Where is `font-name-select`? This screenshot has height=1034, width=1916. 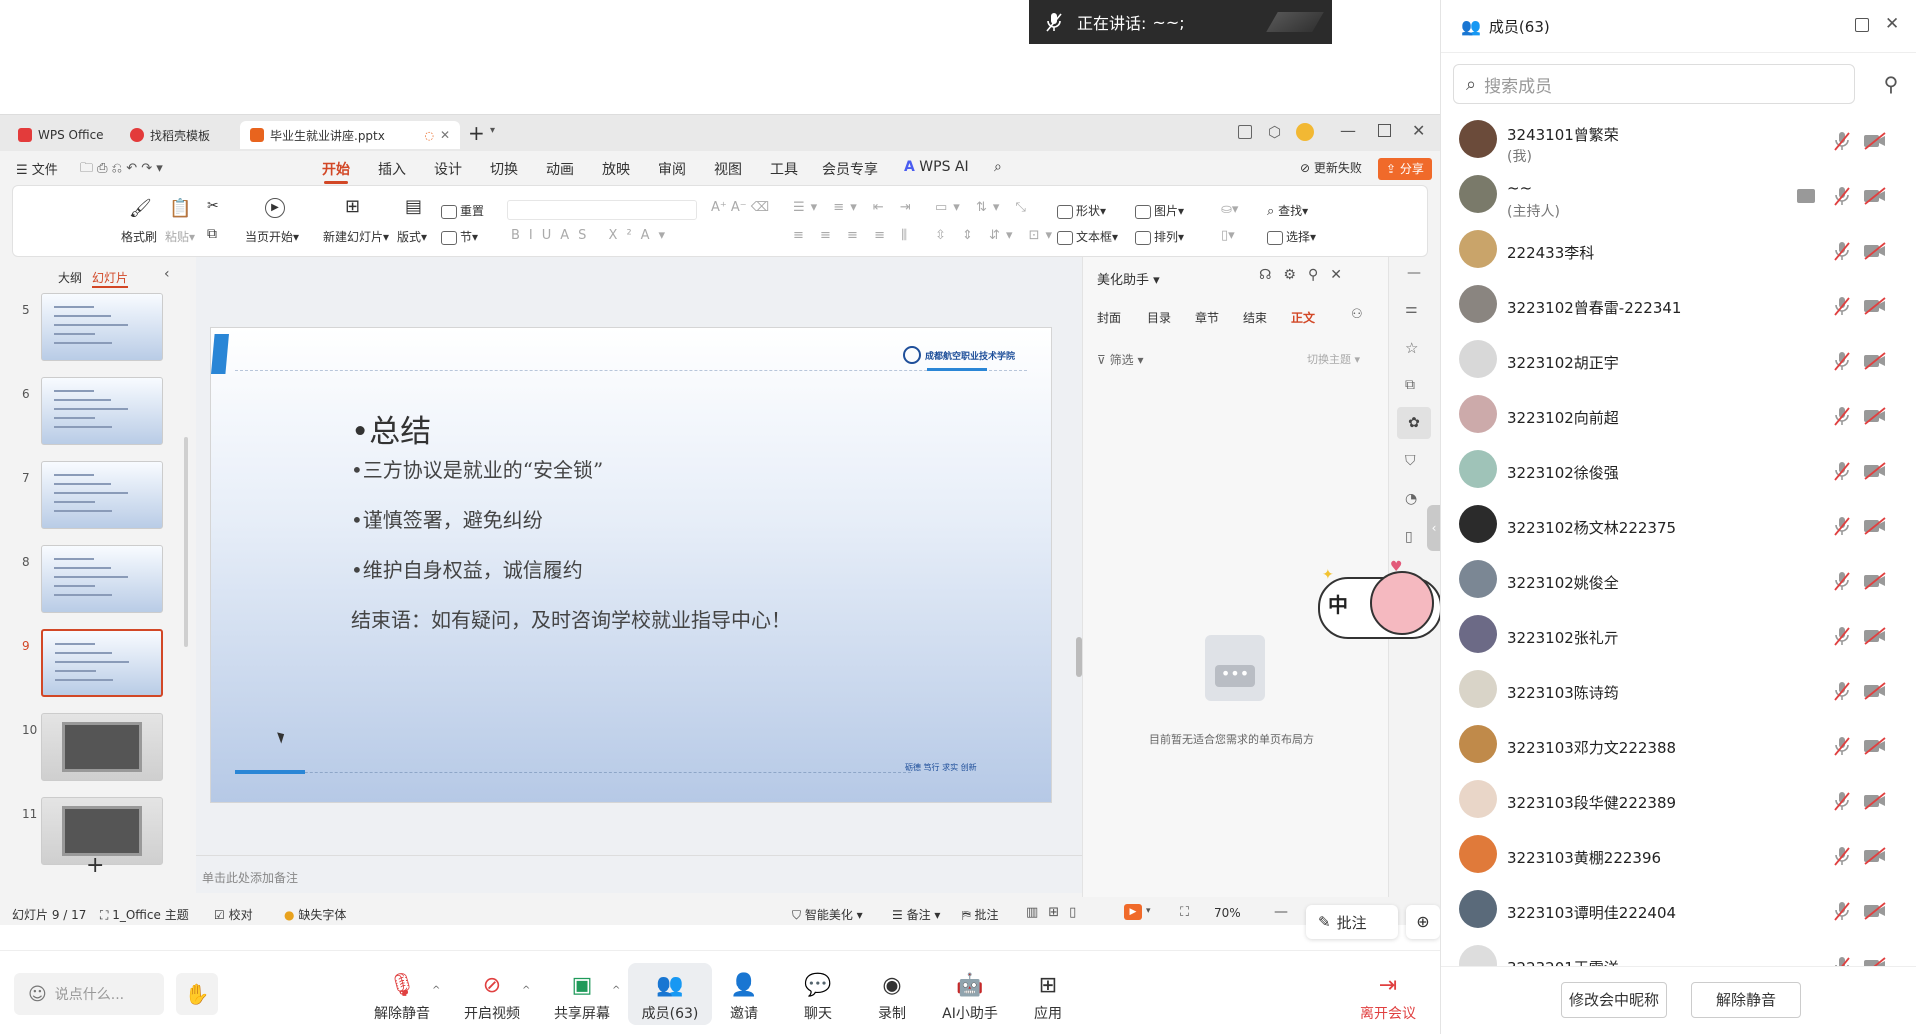 font-name-select is located at coordinates (602, 210).